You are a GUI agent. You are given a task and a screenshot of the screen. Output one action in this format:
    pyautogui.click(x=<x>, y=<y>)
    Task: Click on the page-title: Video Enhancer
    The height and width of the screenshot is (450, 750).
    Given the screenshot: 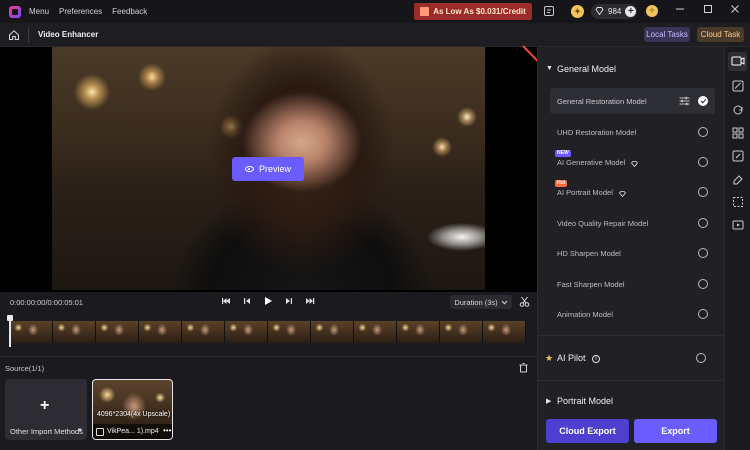 What is the action you would take?
    pyautogui.click(x=68, y=34)
    